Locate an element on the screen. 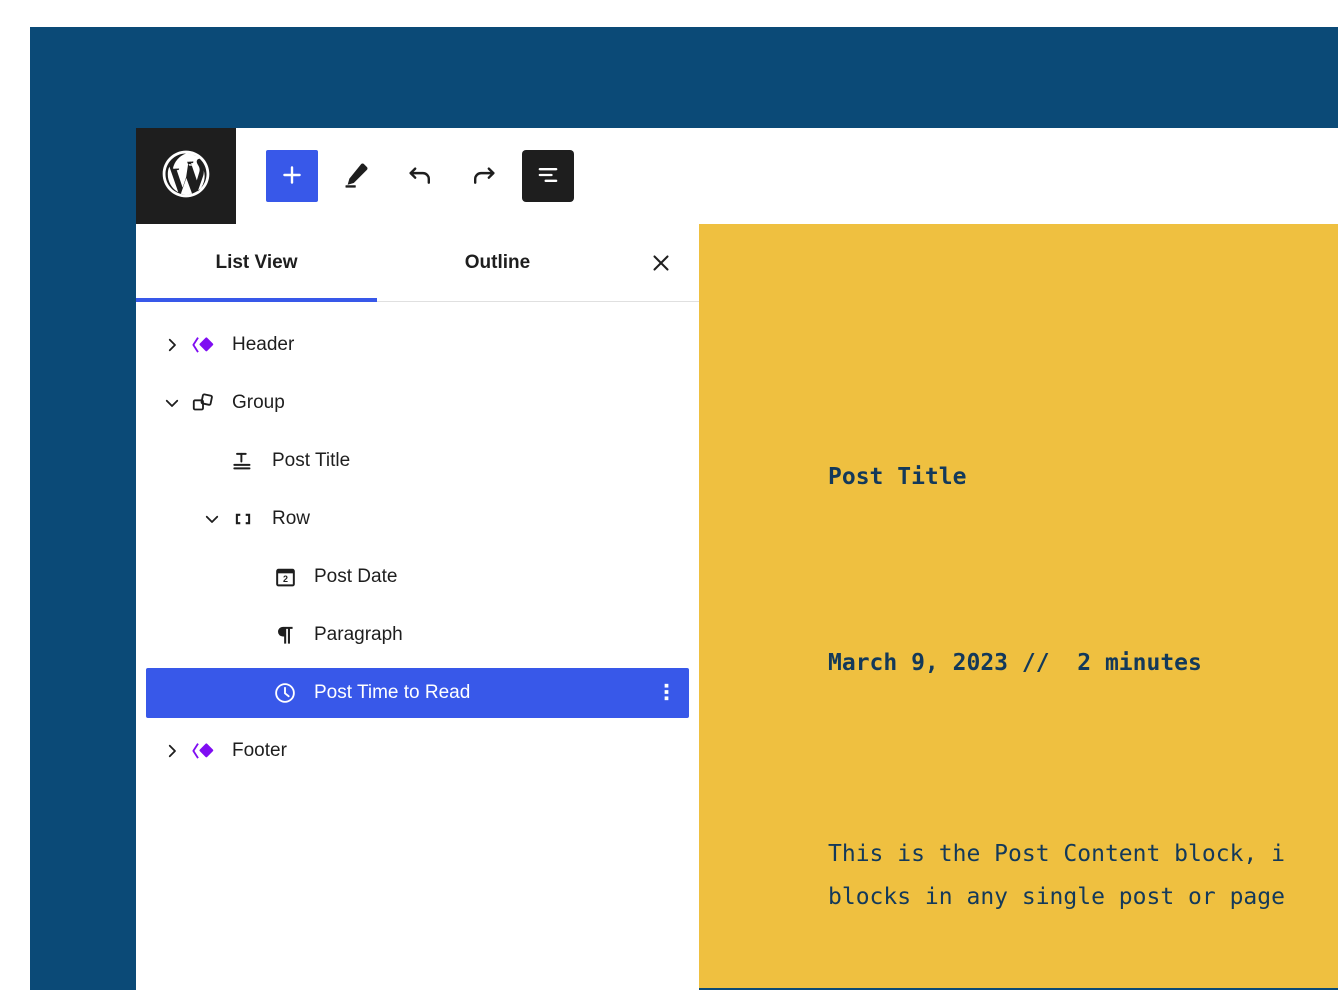  list-view-icon is located at coordinates (548, 176).